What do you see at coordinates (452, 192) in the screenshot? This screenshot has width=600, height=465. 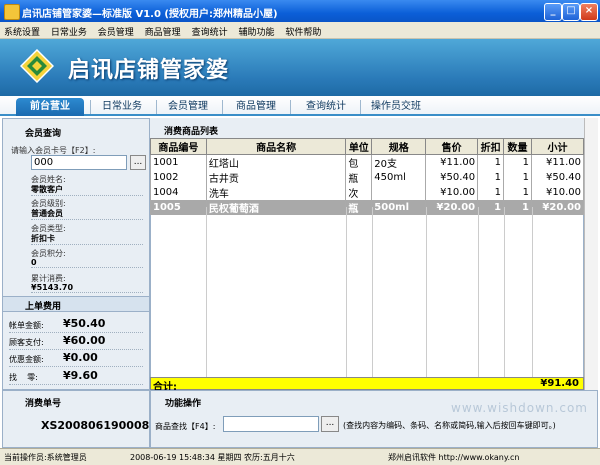 I see `cell-price: ¥10.00` at bounding box center [452, 192].